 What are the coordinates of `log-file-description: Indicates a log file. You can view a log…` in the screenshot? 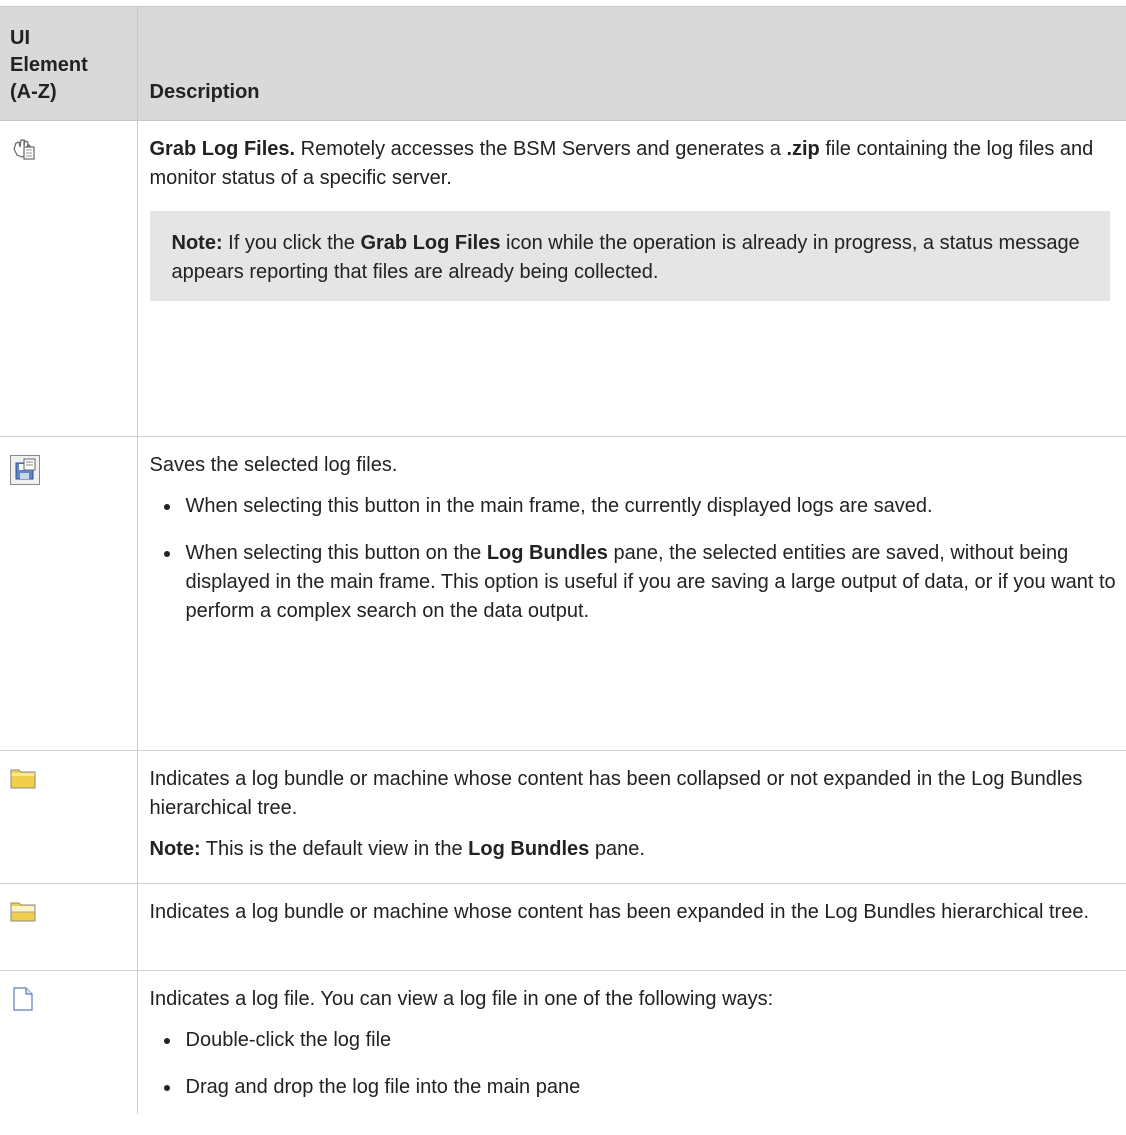 It's located at (461, 999).